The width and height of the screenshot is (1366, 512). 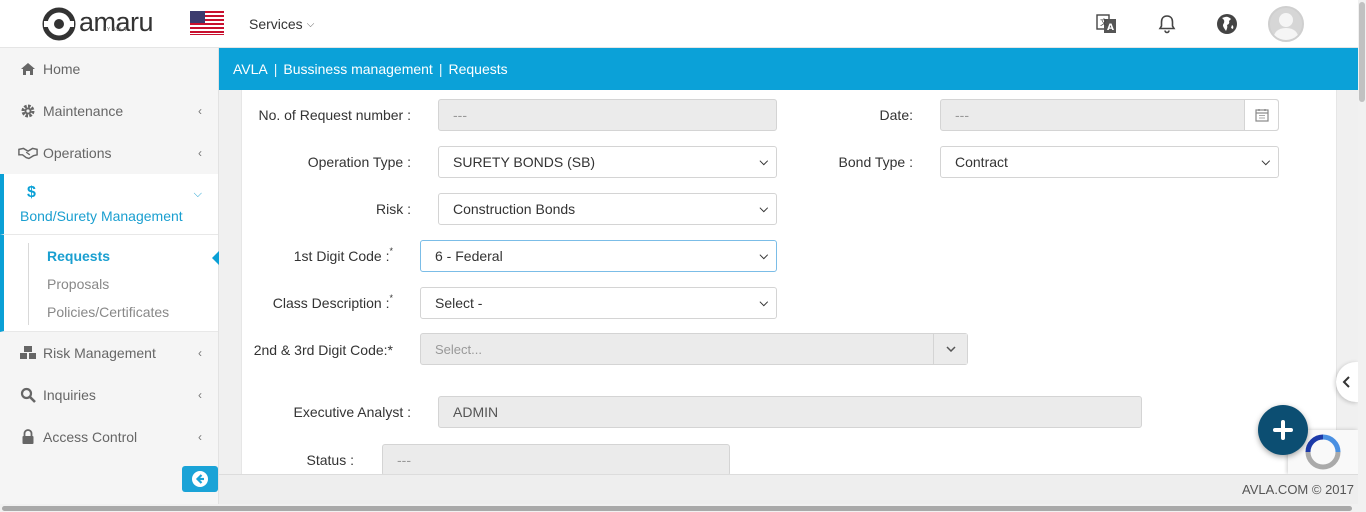 What do you see at coordinates (99, 353) in the screenshot?
I see `sidebar-item-label: Risk Management` at bounding box center [99, 353].